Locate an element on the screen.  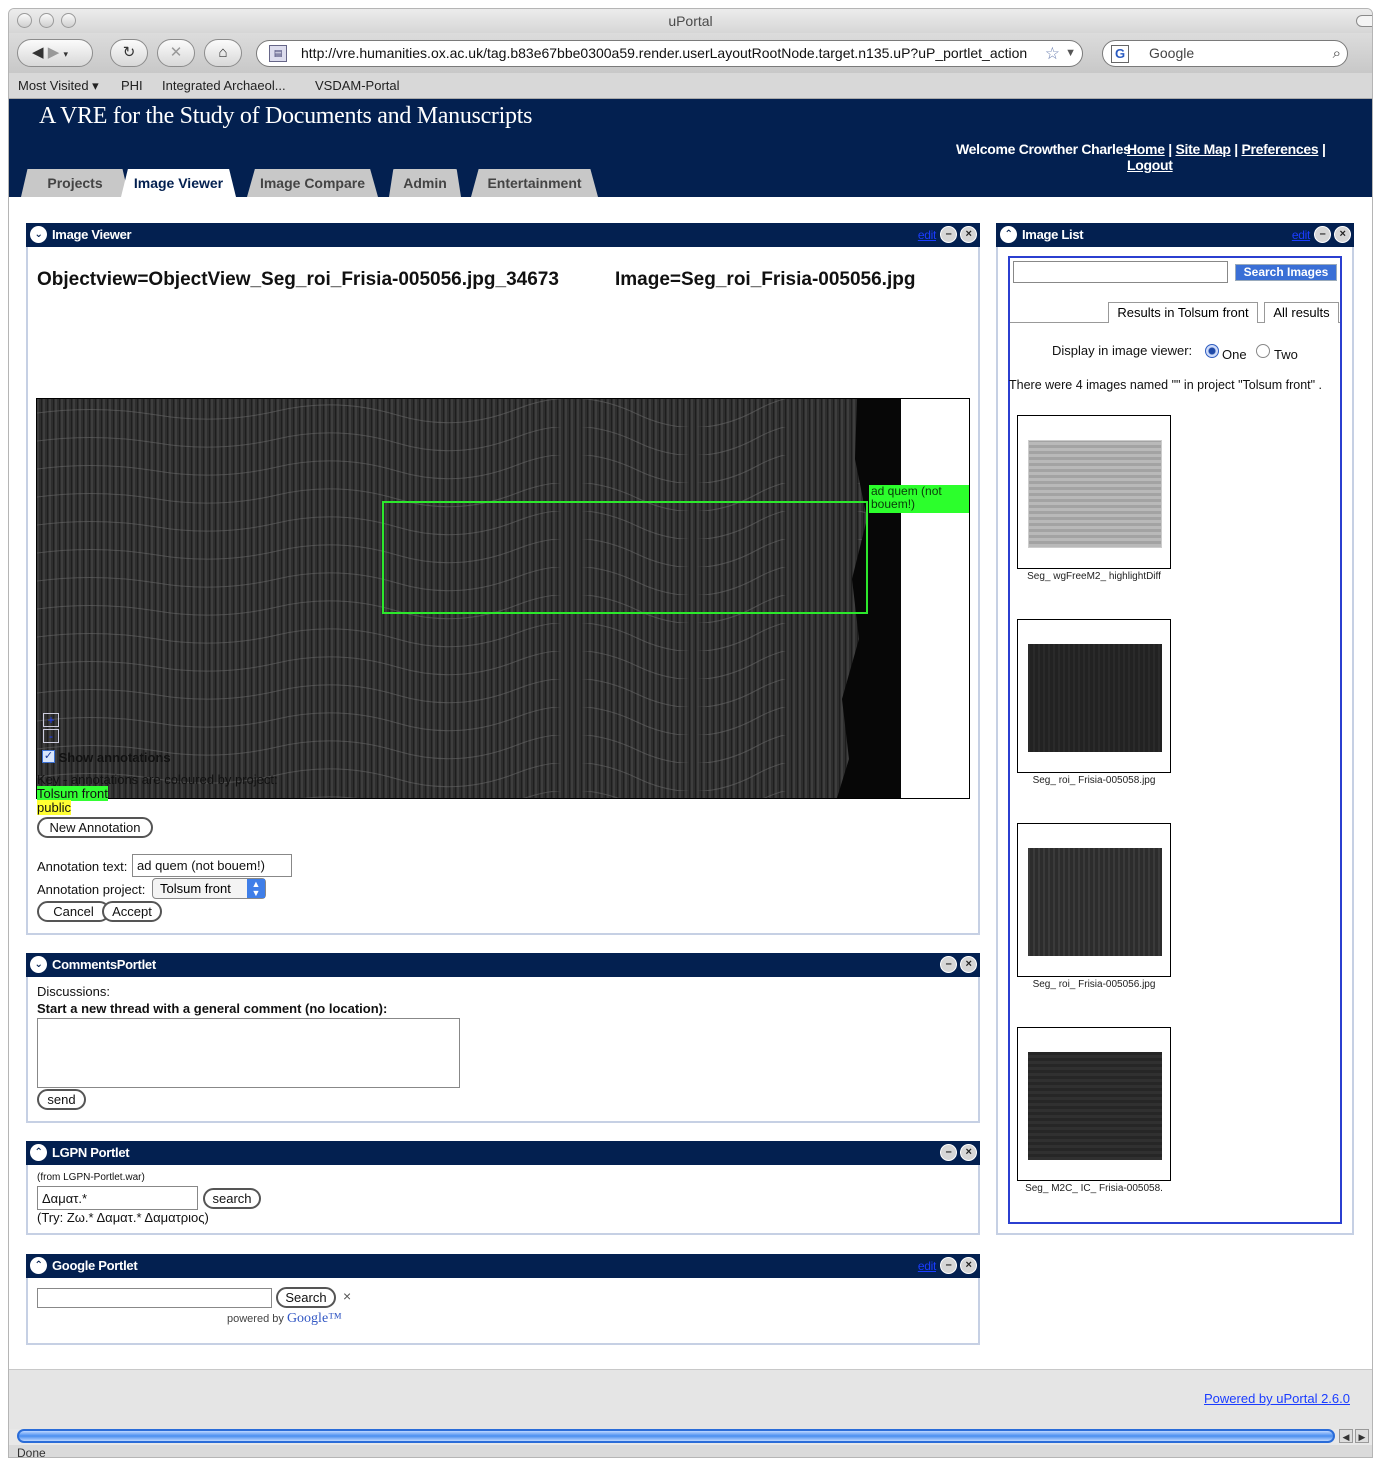
thumbnail-caption: Seg_ roi_ Frisia-005058.jpg is located at coordinates (1094, 780).